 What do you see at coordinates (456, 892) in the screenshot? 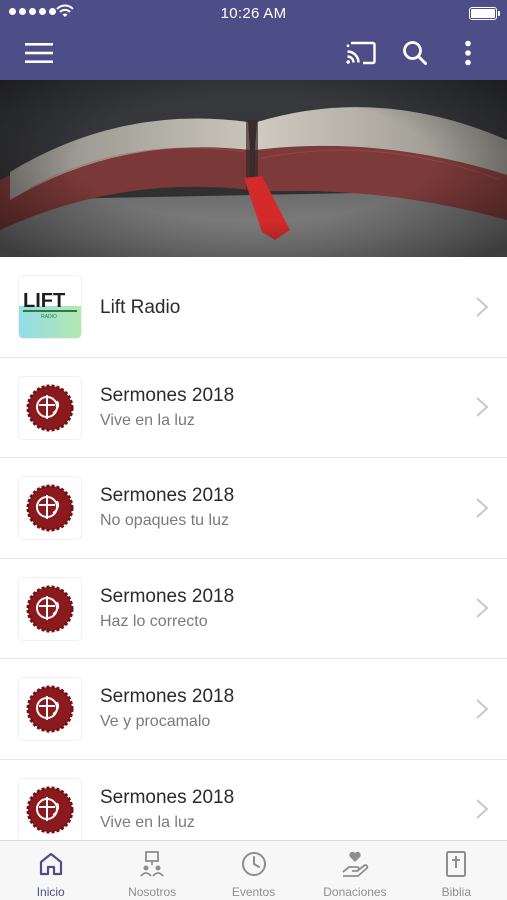
I see `tab-label: Biblia` at bounding box center [456, 892].